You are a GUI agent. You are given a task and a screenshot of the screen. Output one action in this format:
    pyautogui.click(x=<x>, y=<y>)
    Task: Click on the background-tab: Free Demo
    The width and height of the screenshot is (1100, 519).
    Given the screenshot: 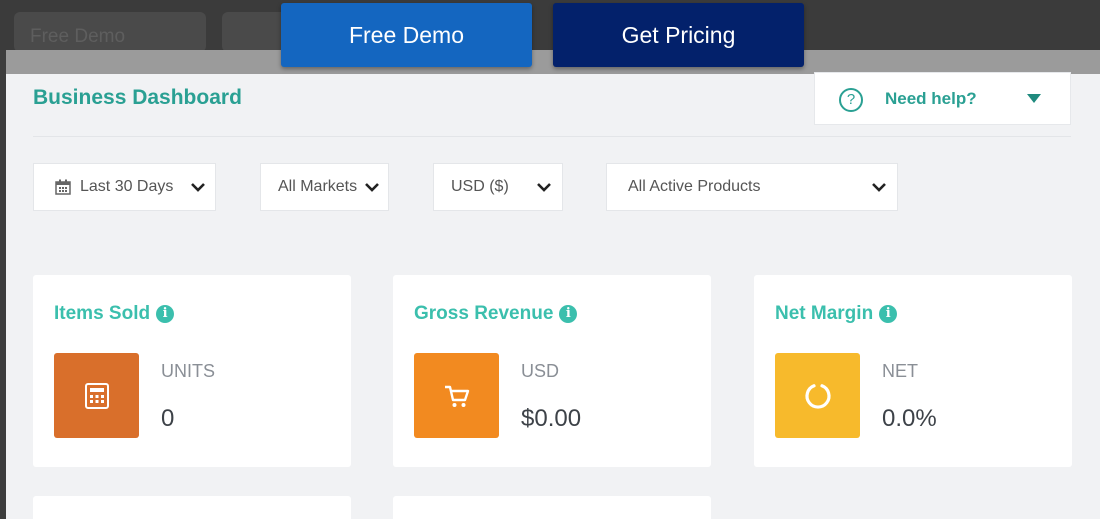 What is the action you would take?
    pyautogui.click(x=110, y=32)
    